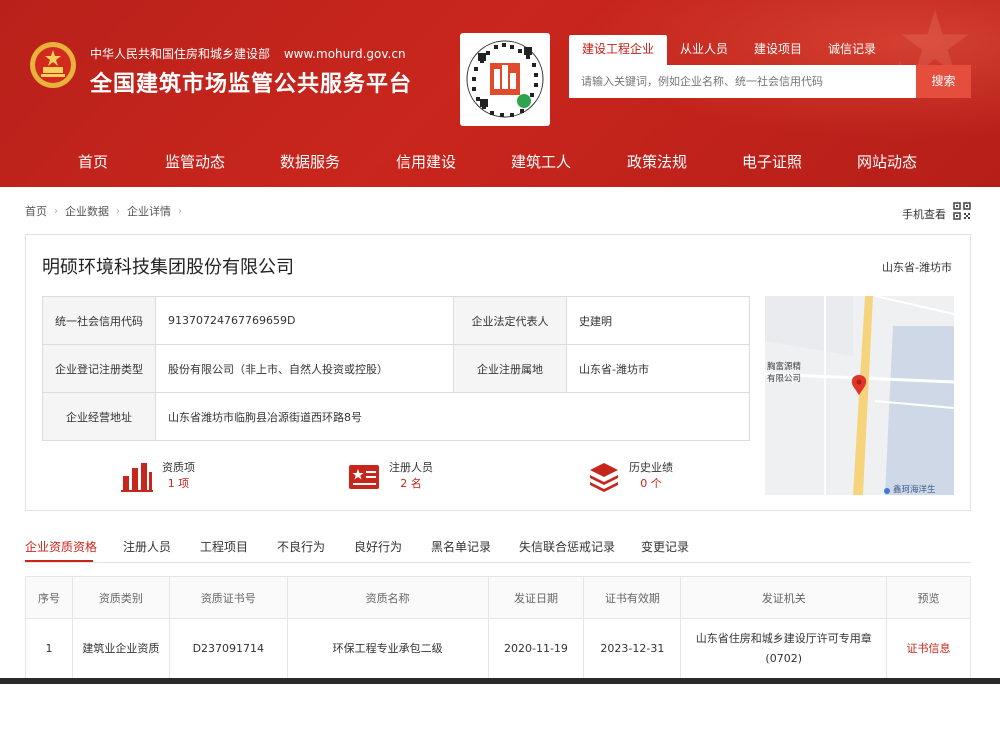 The image size is (1000, 750). I want to click on legal-rep-label: 企业法定代表人, so click(510, 320).